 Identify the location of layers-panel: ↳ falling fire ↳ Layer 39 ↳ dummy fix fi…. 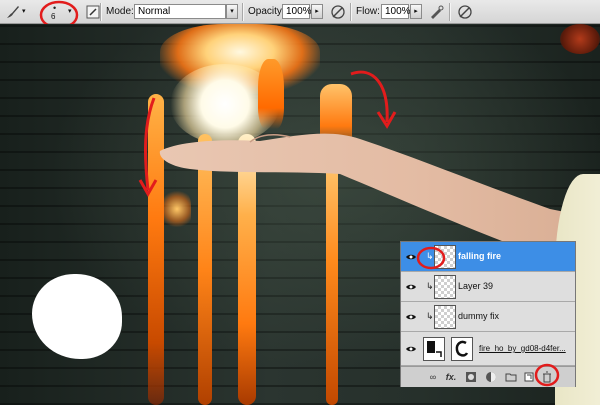
(488, 314).